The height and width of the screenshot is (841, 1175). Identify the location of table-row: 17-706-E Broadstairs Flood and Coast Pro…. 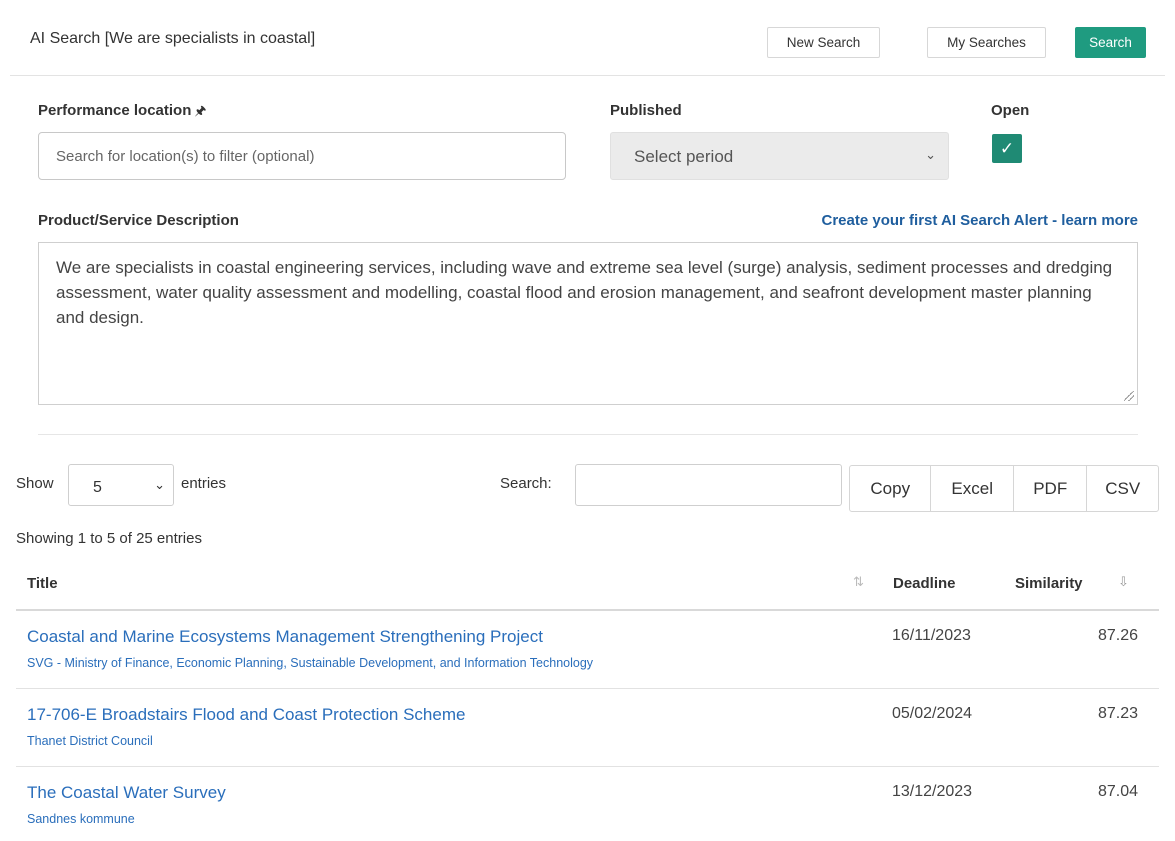
(587, 728).